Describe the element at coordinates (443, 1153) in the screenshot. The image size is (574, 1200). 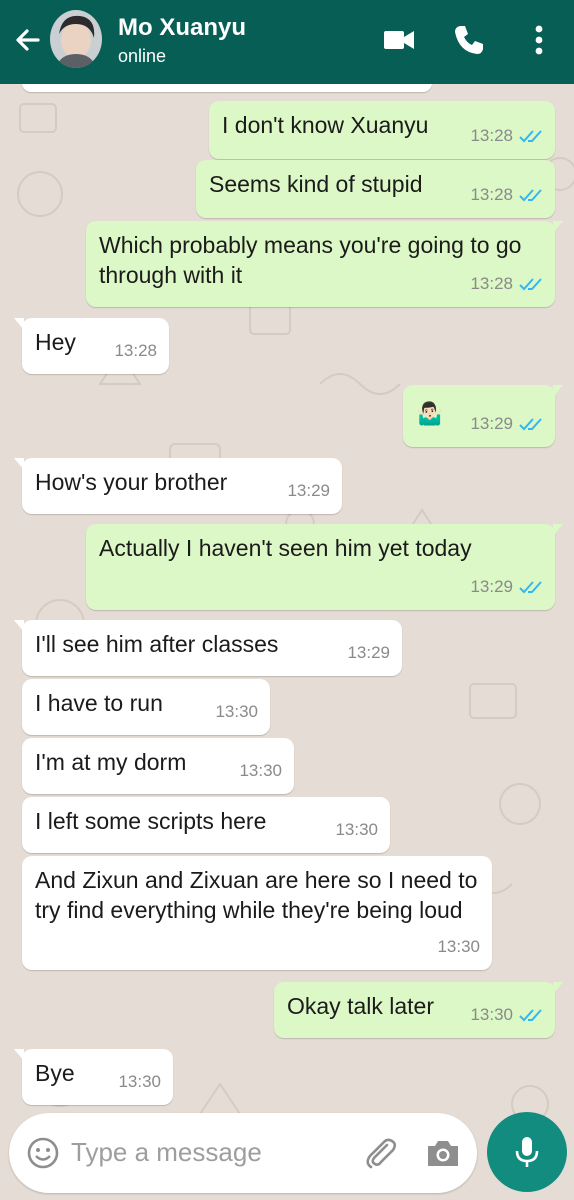
I see `camera-icon` at that location.